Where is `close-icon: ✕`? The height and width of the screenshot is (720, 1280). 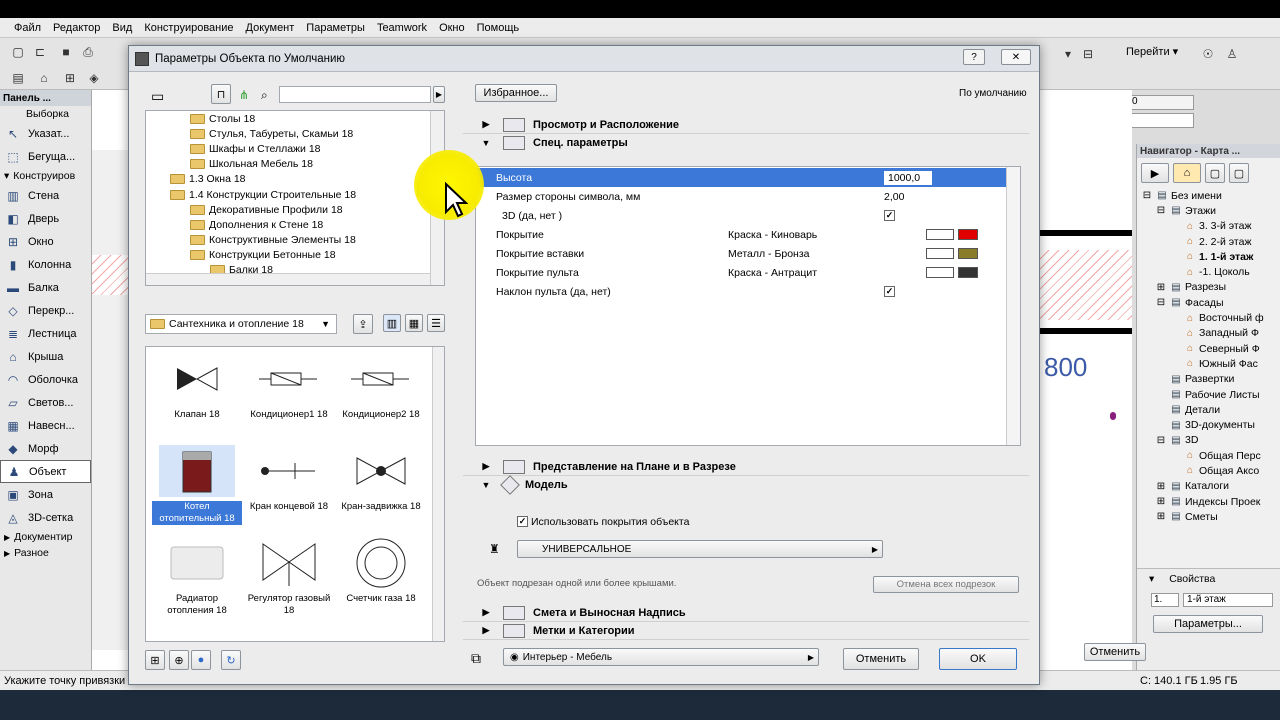 close-icon: ✕ is located at coordinates (1016, 57).